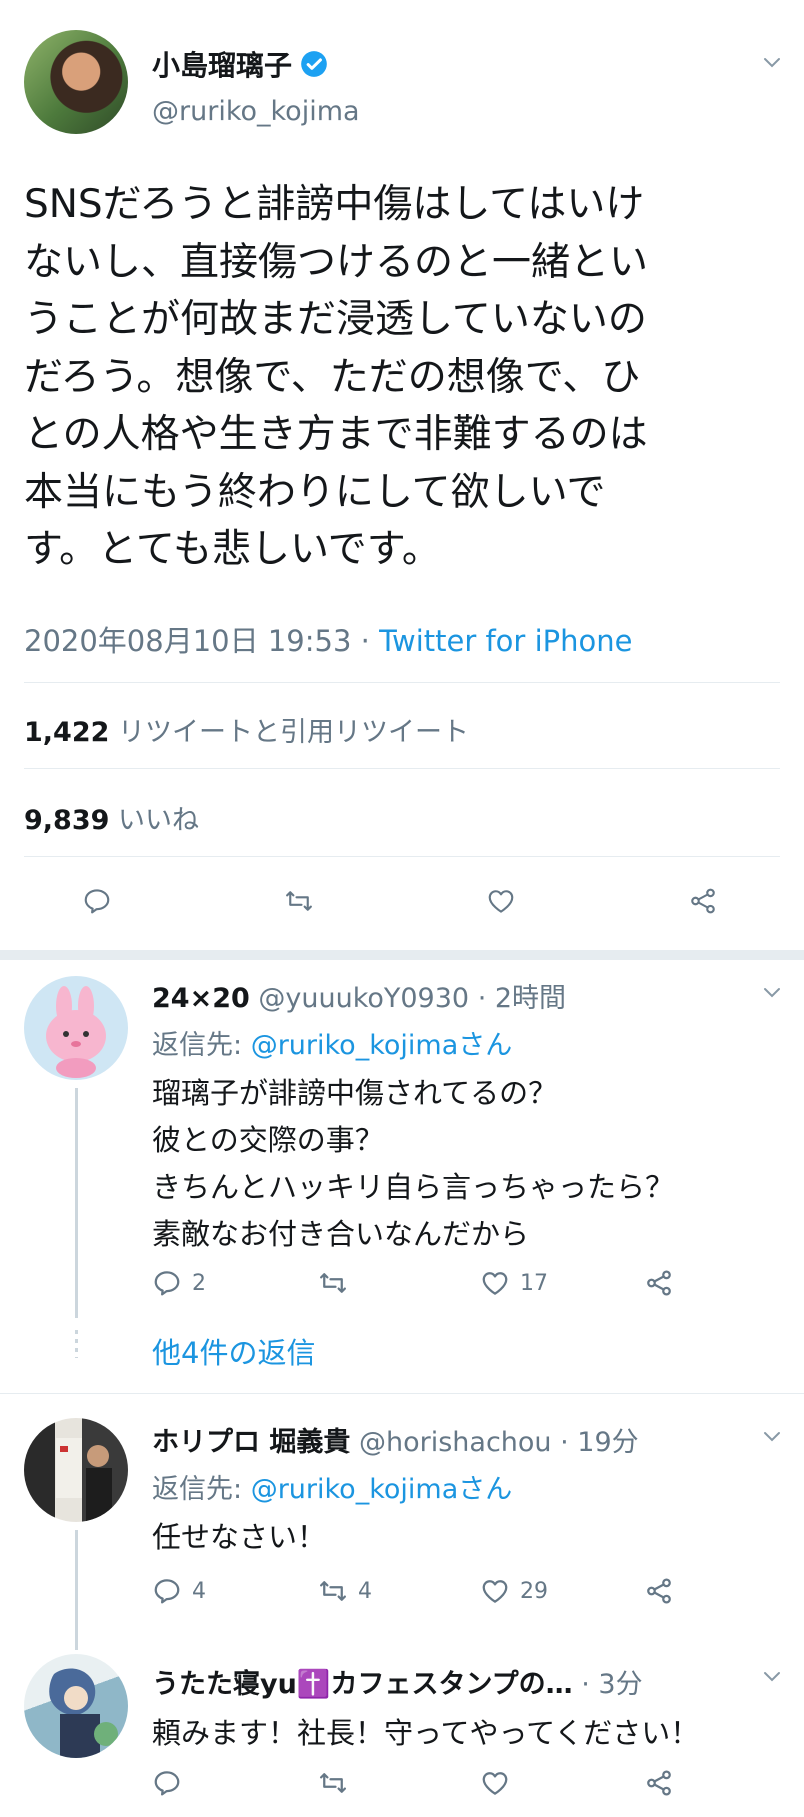 The image size is (804, 1817). What do you see at coordinates (514, 1283) in the screenshot?
I see `like-button: 17` at bounding box center [514, 1283].